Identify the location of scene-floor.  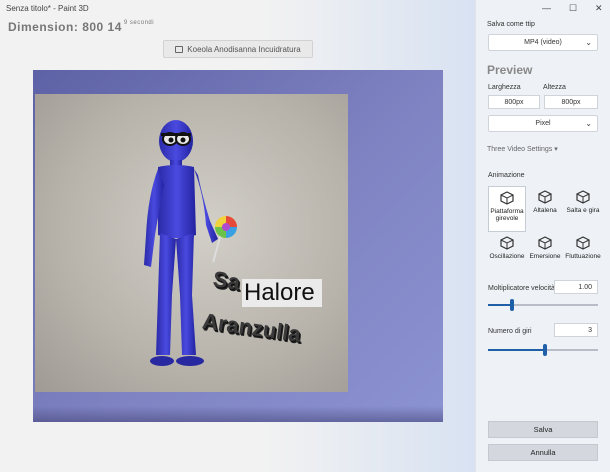
(238, 414).